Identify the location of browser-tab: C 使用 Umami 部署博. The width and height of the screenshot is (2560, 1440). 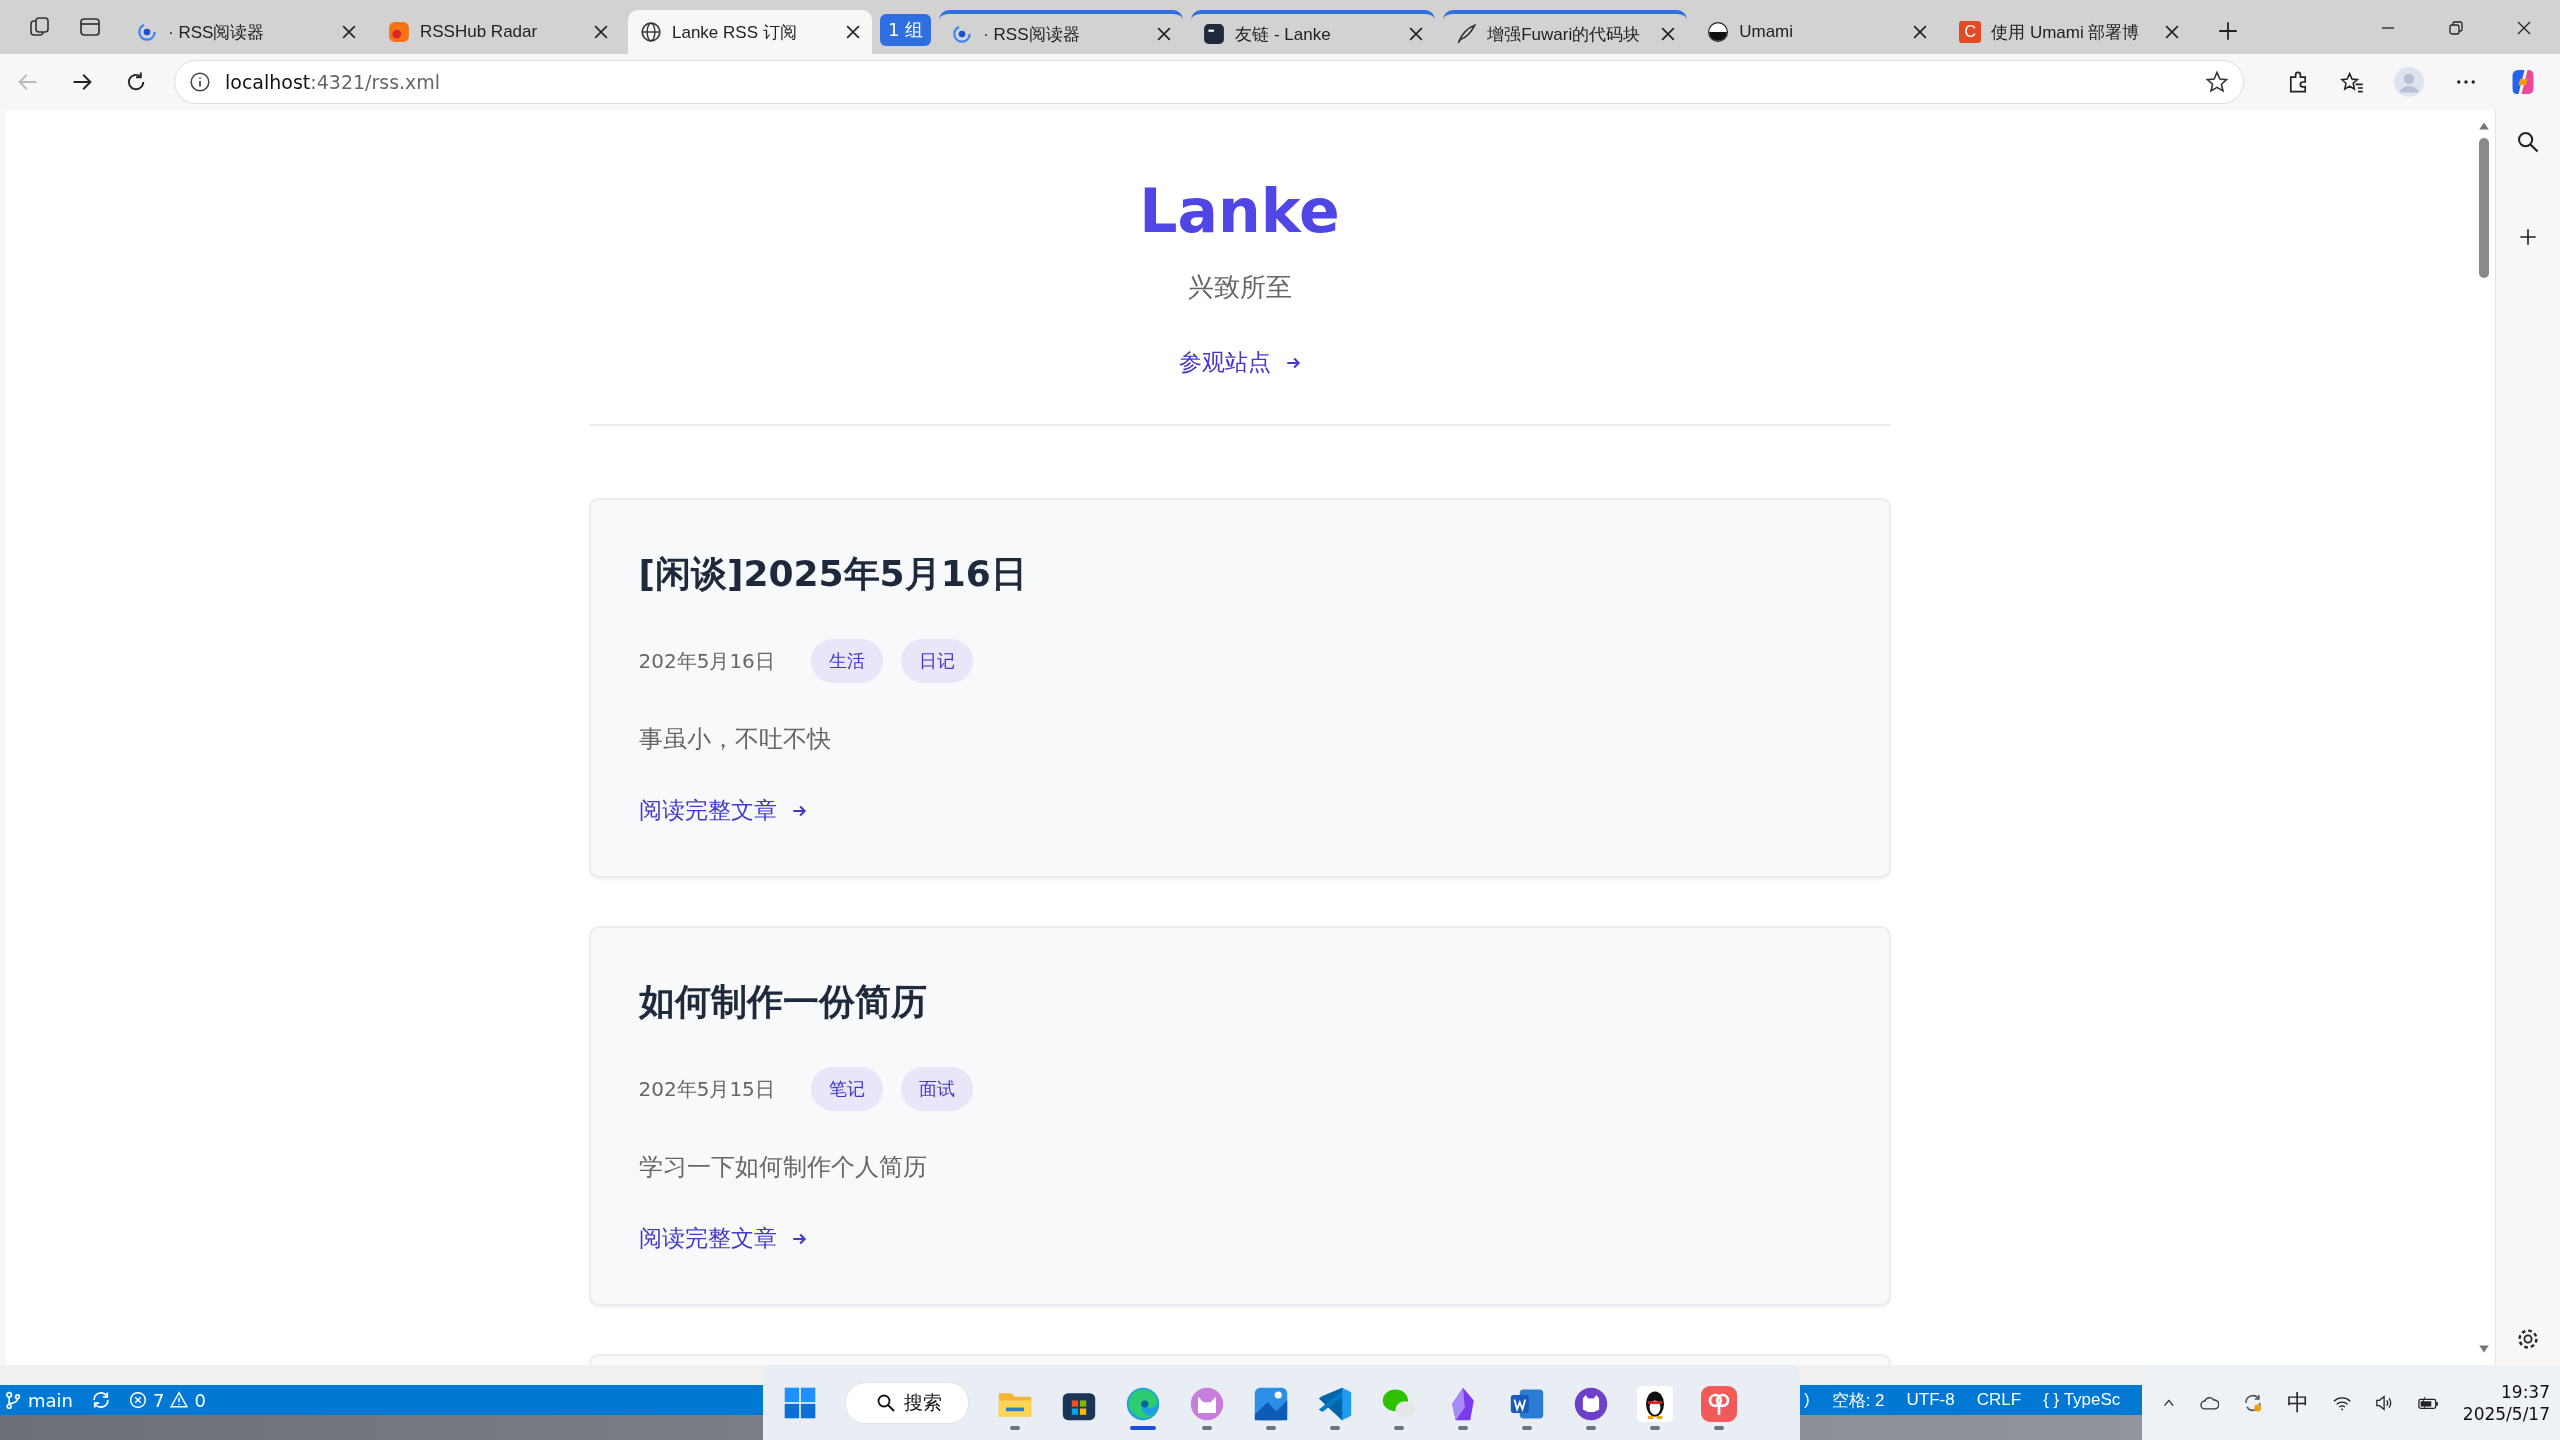
(2069, 32).